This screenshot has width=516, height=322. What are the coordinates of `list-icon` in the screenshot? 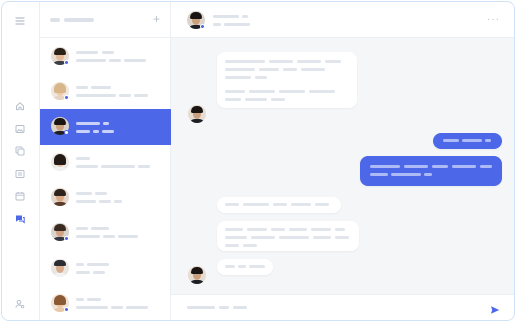 It's located at (20, 174).